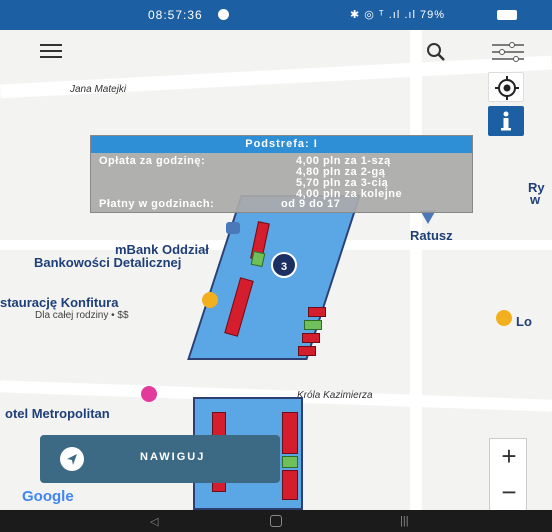 The image size is (552, 532). Describe the element at coordinates (152, 161) in the screenshot. I see `fee-label: Opłata za godzinę:` at that location.